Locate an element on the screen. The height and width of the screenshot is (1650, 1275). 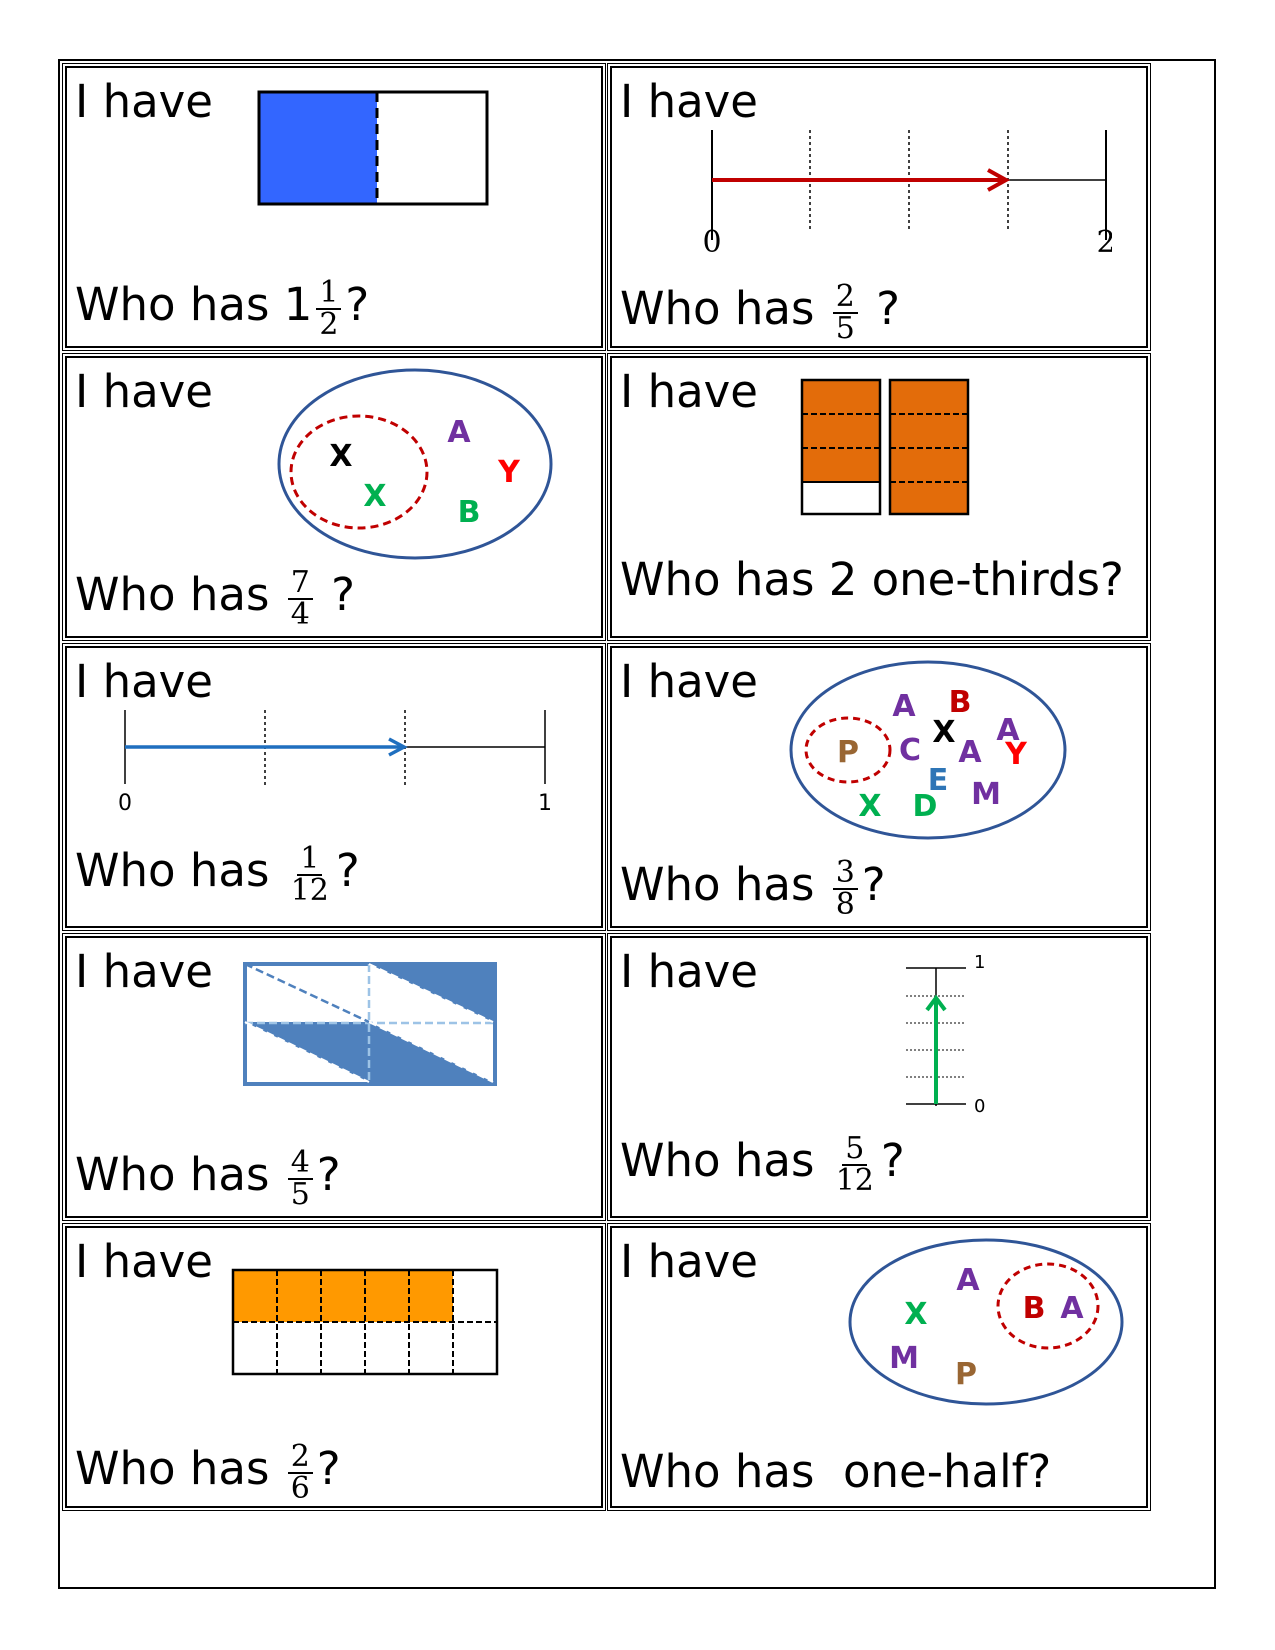
card-3: I have X X A Y B Who has 74 ? is located at coordinates (334, 497).